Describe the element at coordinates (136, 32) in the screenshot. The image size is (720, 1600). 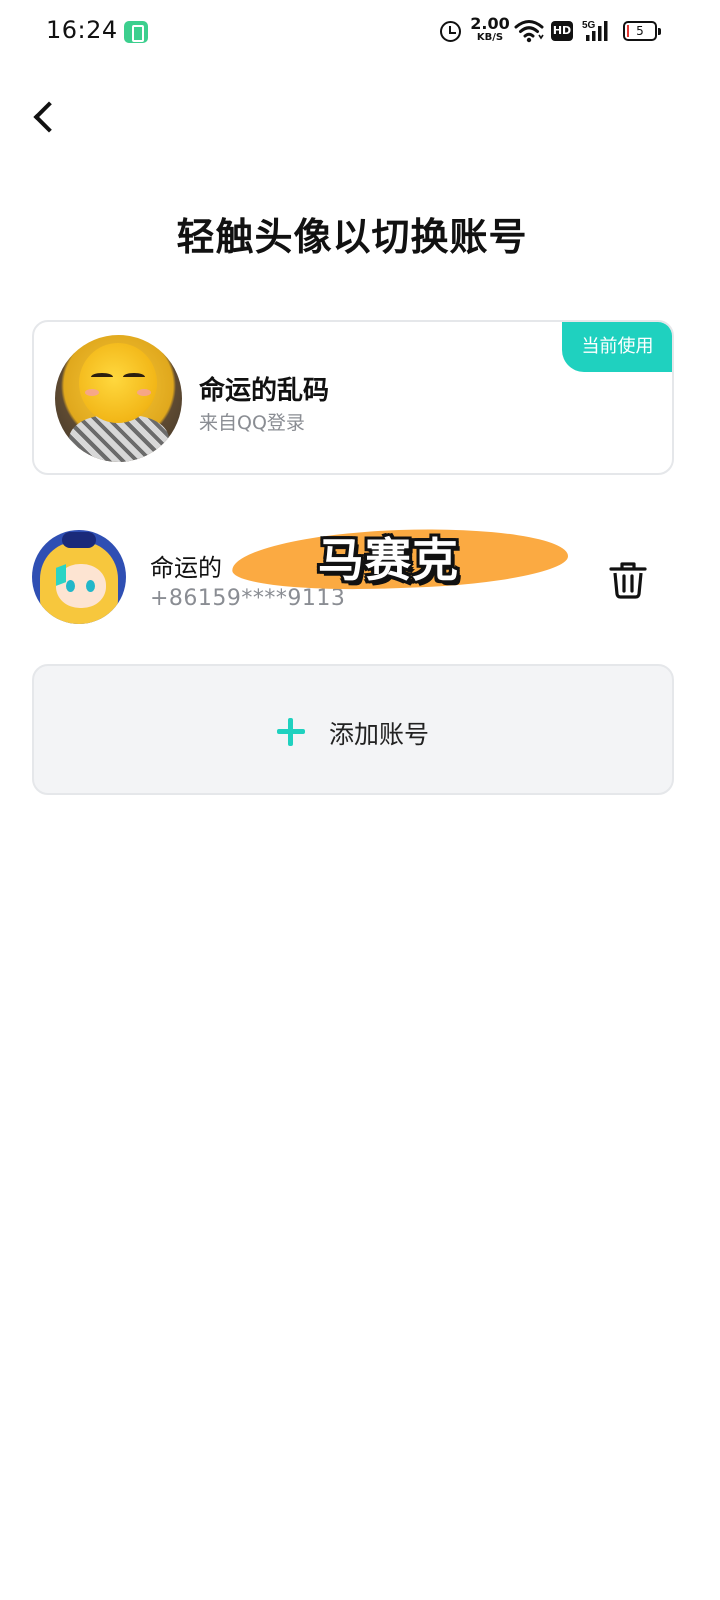
I see `battery-saver-icon` at that location.